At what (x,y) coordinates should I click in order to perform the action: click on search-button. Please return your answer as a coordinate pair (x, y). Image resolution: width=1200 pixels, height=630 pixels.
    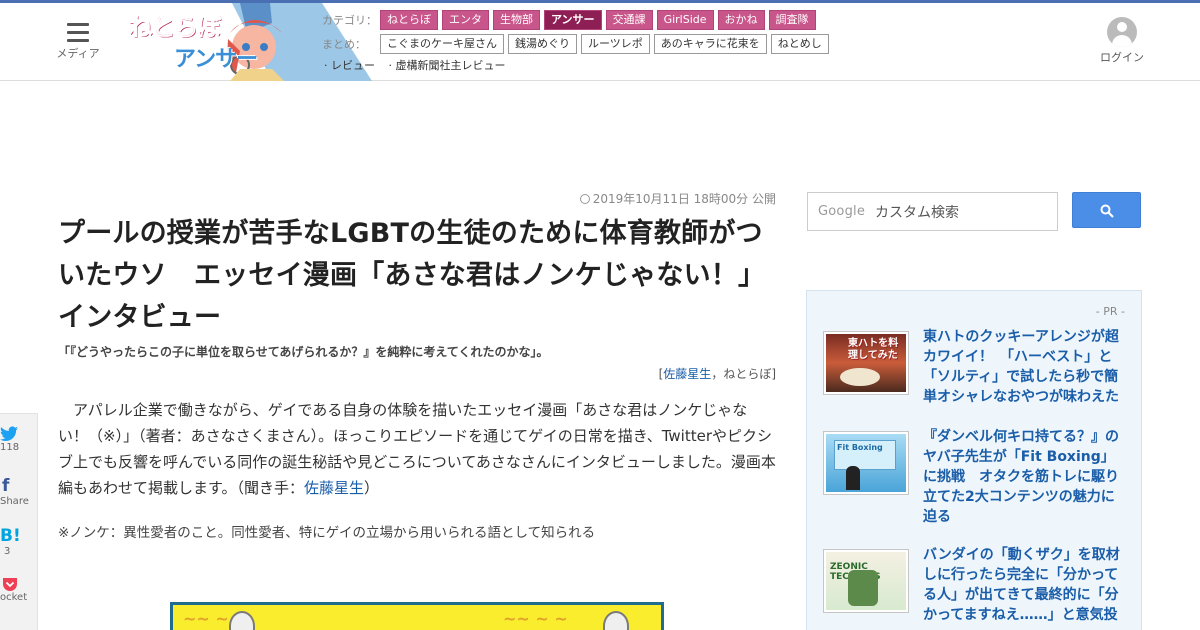
    Looking at the image, I should click on (1106, 210).